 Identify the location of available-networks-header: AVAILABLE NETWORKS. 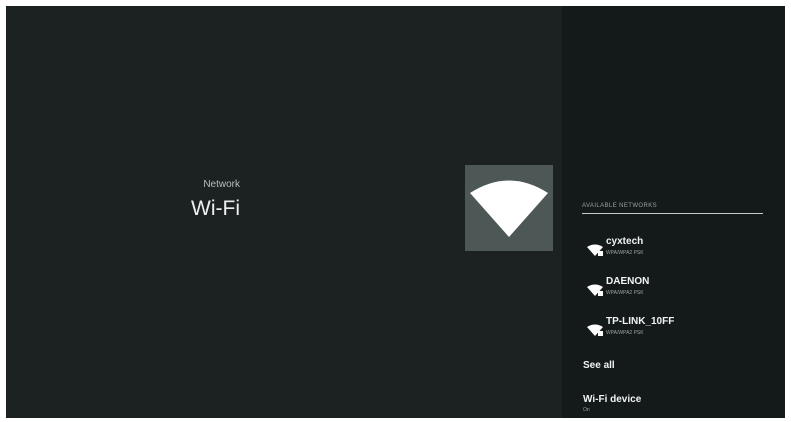
(619, 206).